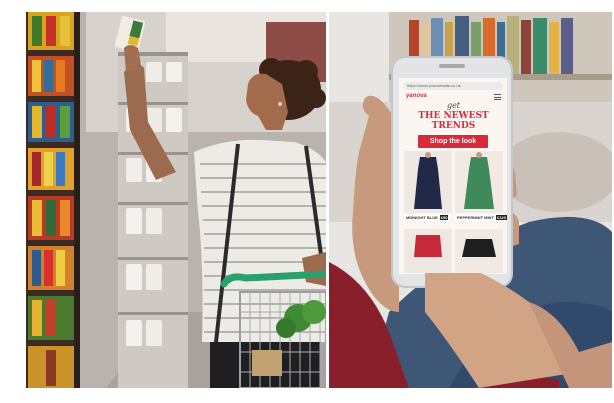 Image resolution: width=614 pixels, height=403 pixels. Describe the element at coordinates (444, 217) in the screenshot. I see `product-price: £90` at that location.